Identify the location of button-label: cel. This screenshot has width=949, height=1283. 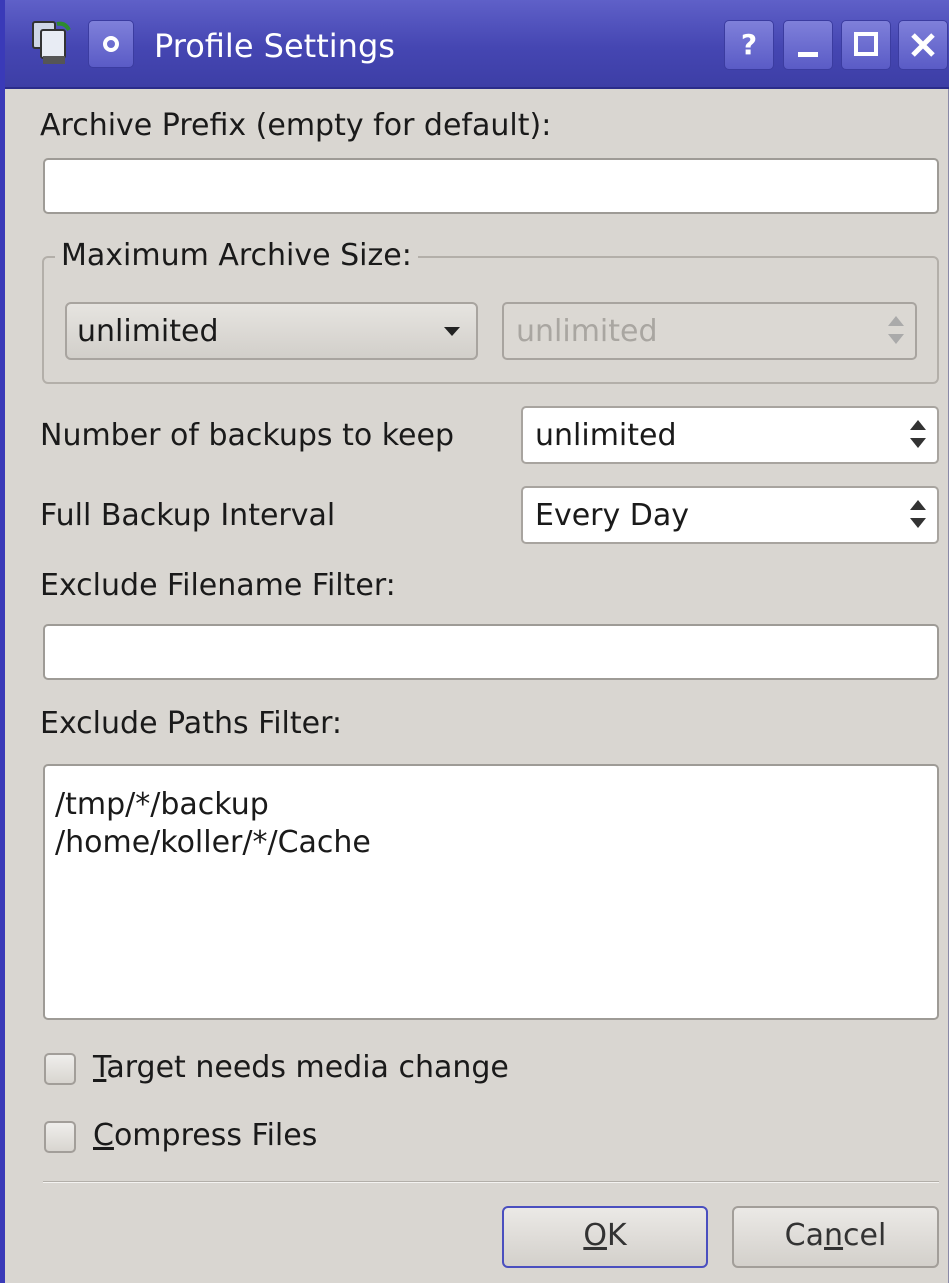
(865, 1235).